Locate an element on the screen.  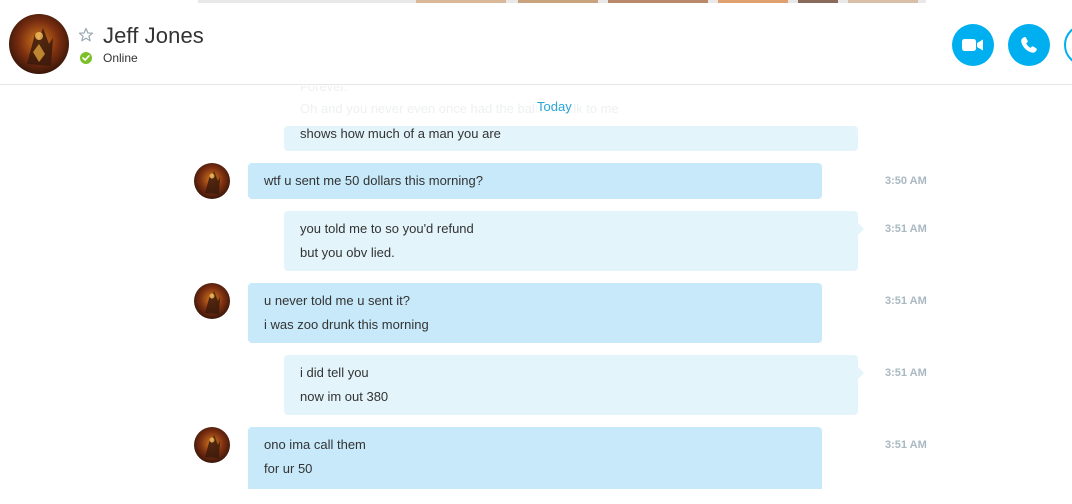
incoming-message: wtf u sent me 50 dollars this morning? is located at coordinates (535, 181).